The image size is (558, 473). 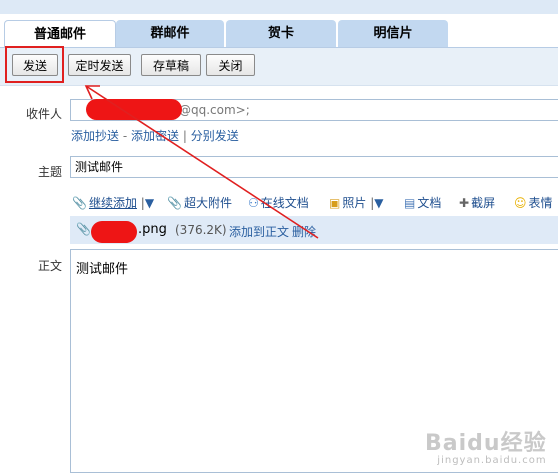 I want to click on add-cc-link: 添加抄送, so click(x=95, y=136).